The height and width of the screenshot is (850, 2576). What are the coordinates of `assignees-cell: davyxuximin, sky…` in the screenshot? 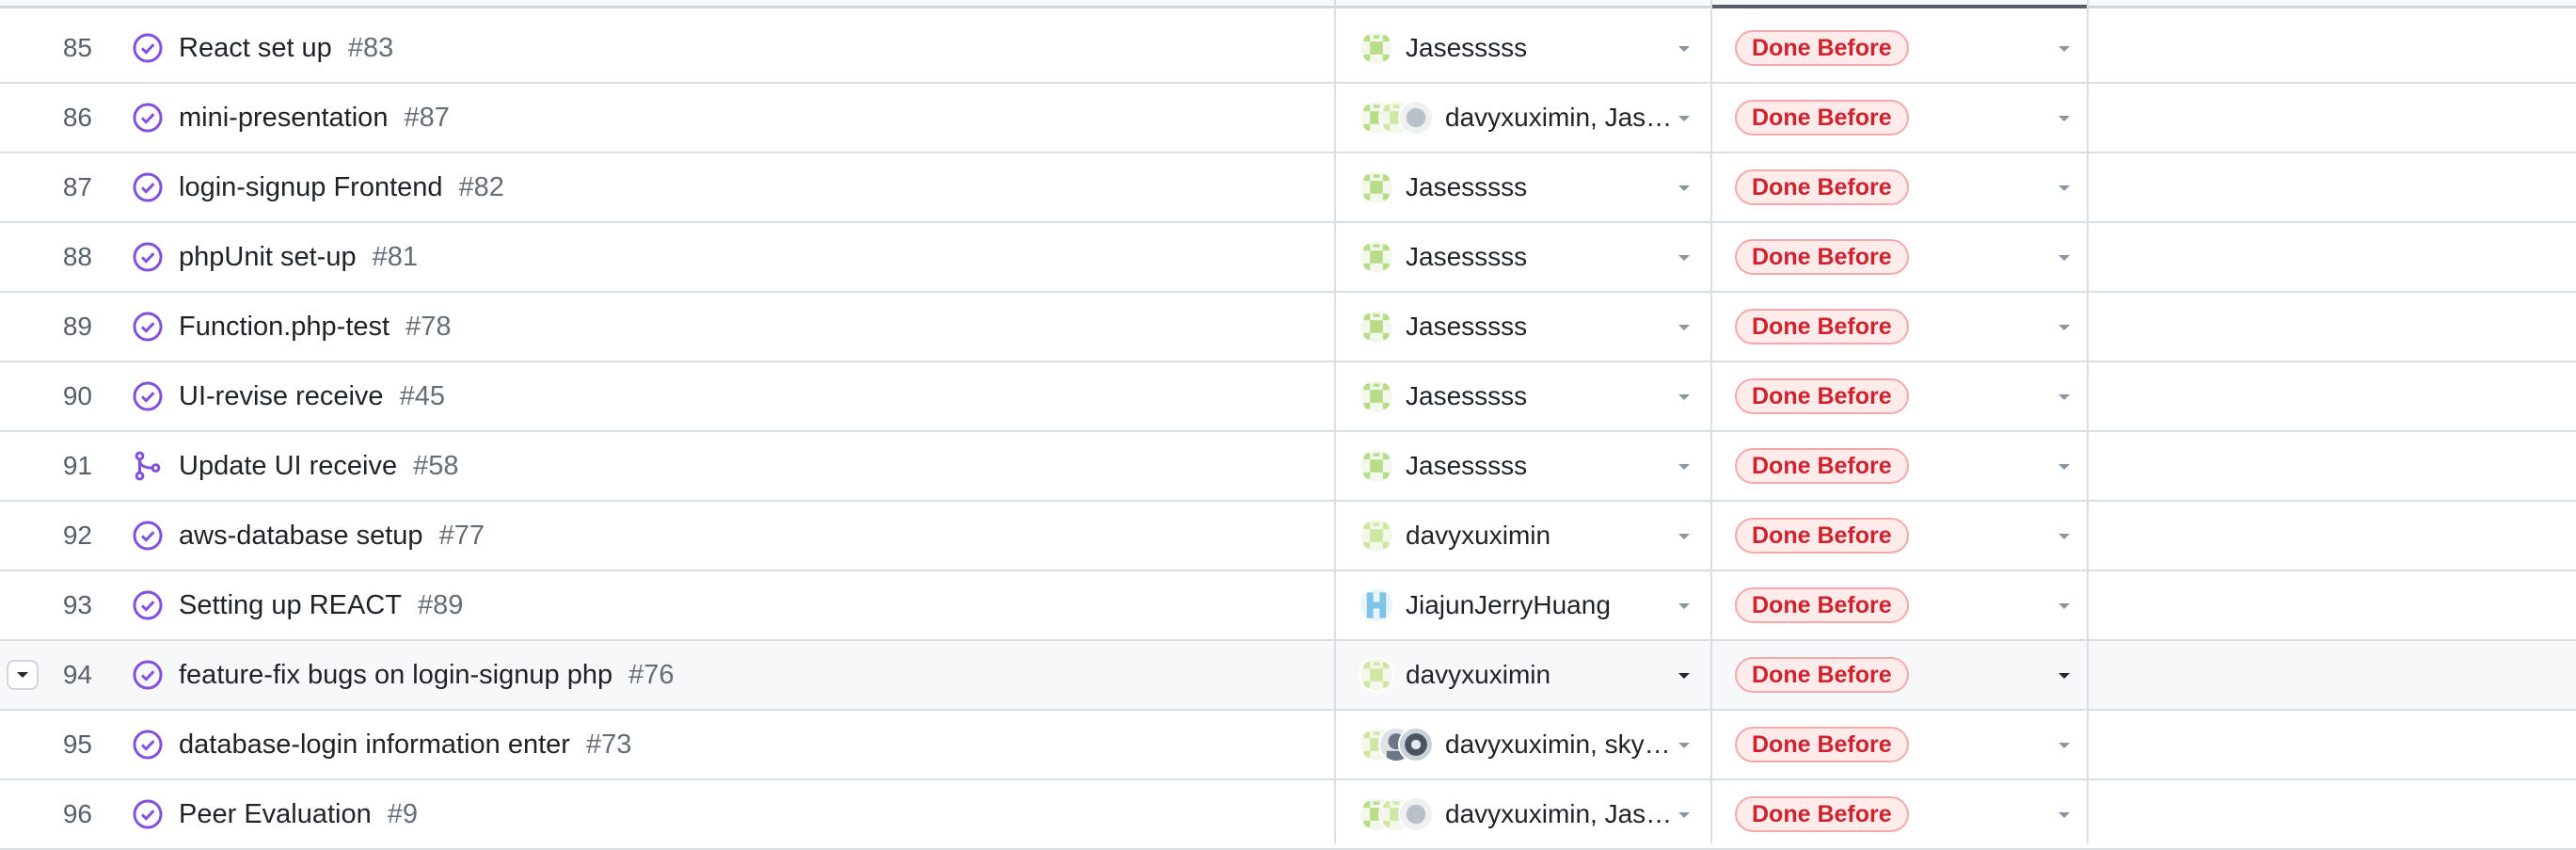 It's located at (1533, 744).